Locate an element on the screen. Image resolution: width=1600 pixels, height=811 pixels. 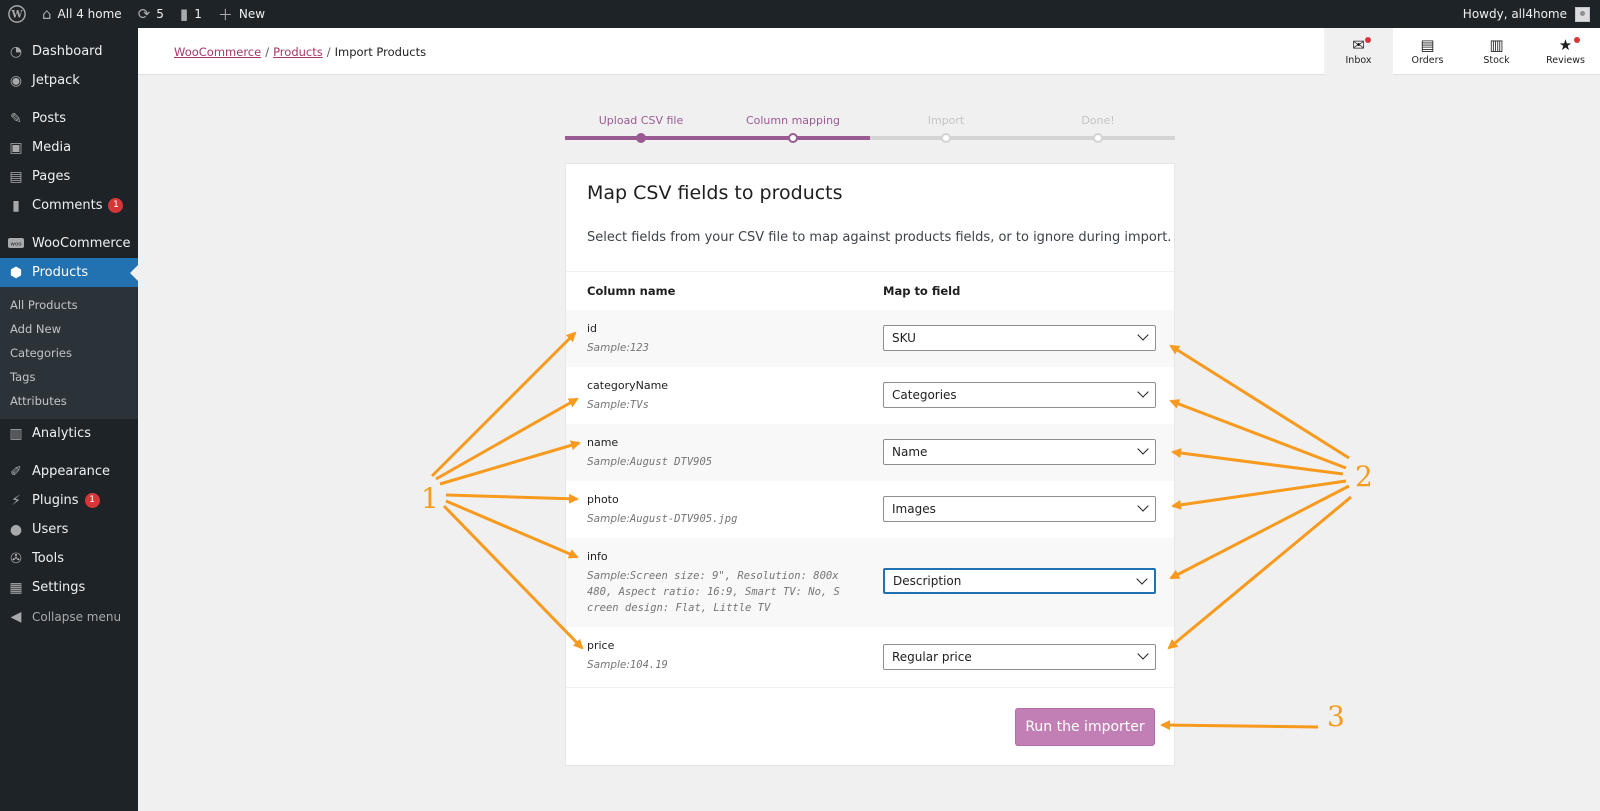
clipboard-icon: ▥ is located at coordinates (1496, 44).